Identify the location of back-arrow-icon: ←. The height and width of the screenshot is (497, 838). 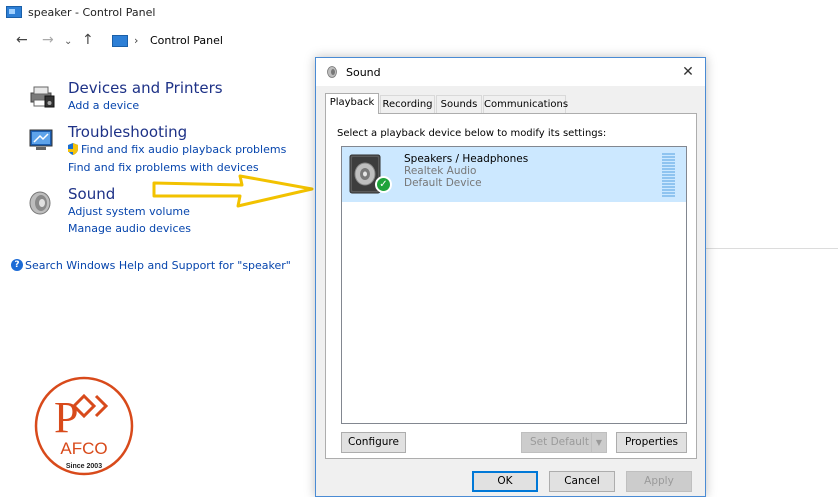
(22, 40).